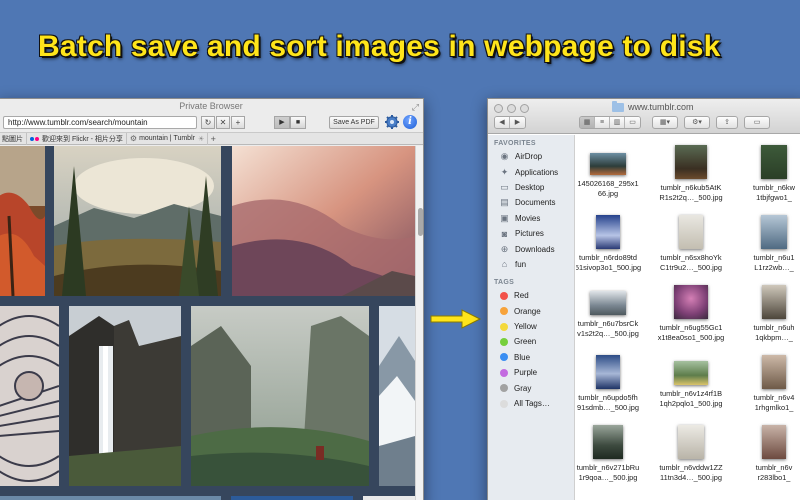 The image size is (800, 500). I want to click on sidebar-item-movies: ▣ Movies, so click(531, 218).